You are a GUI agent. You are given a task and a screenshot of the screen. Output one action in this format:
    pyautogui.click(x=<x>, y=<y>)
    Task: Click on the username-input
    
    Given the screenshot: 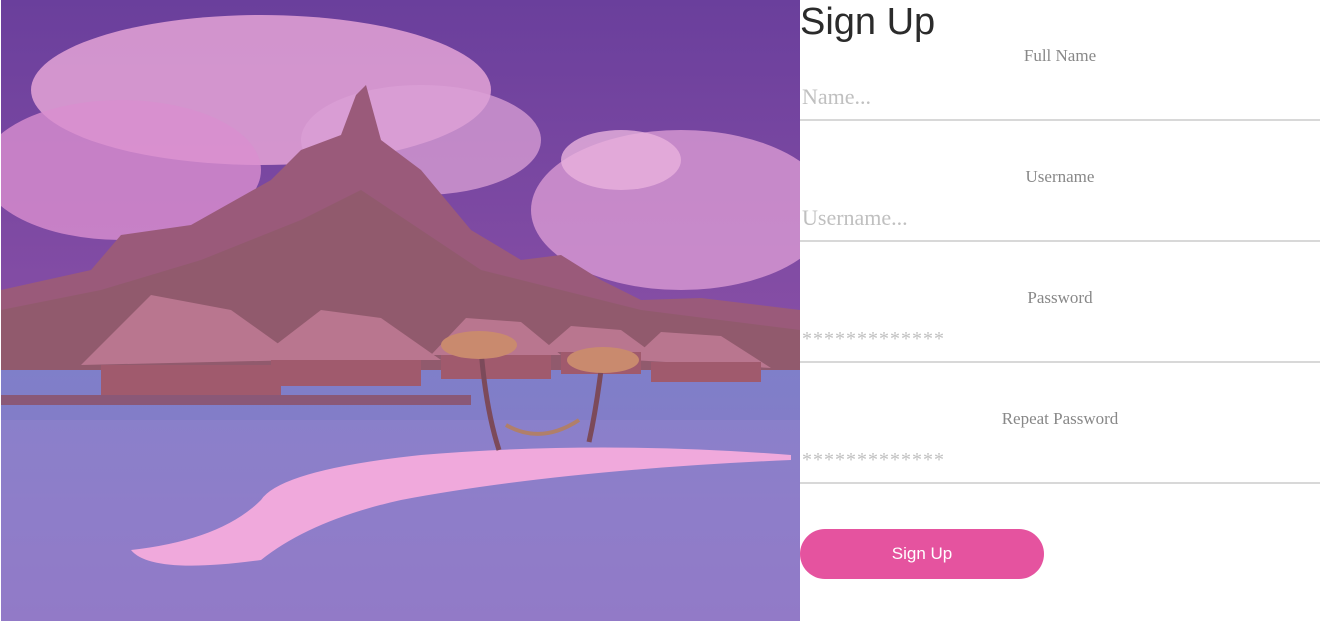 What is the action you would take?
    pyautogui.click(x=1060, y=219)
    